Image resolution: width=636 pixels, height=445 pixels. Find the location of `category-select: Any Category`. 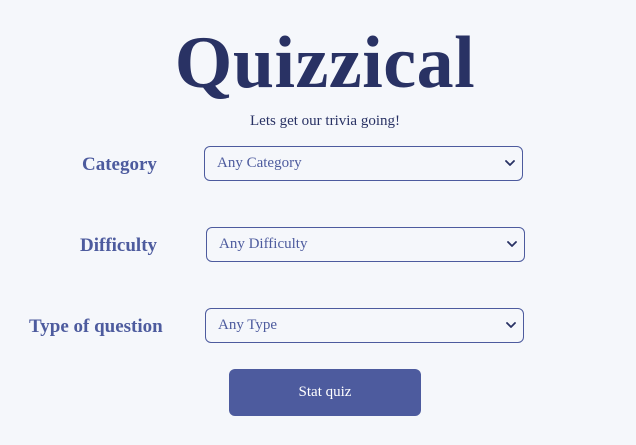

category-select: Any Category is located at coordinates (363, 163).